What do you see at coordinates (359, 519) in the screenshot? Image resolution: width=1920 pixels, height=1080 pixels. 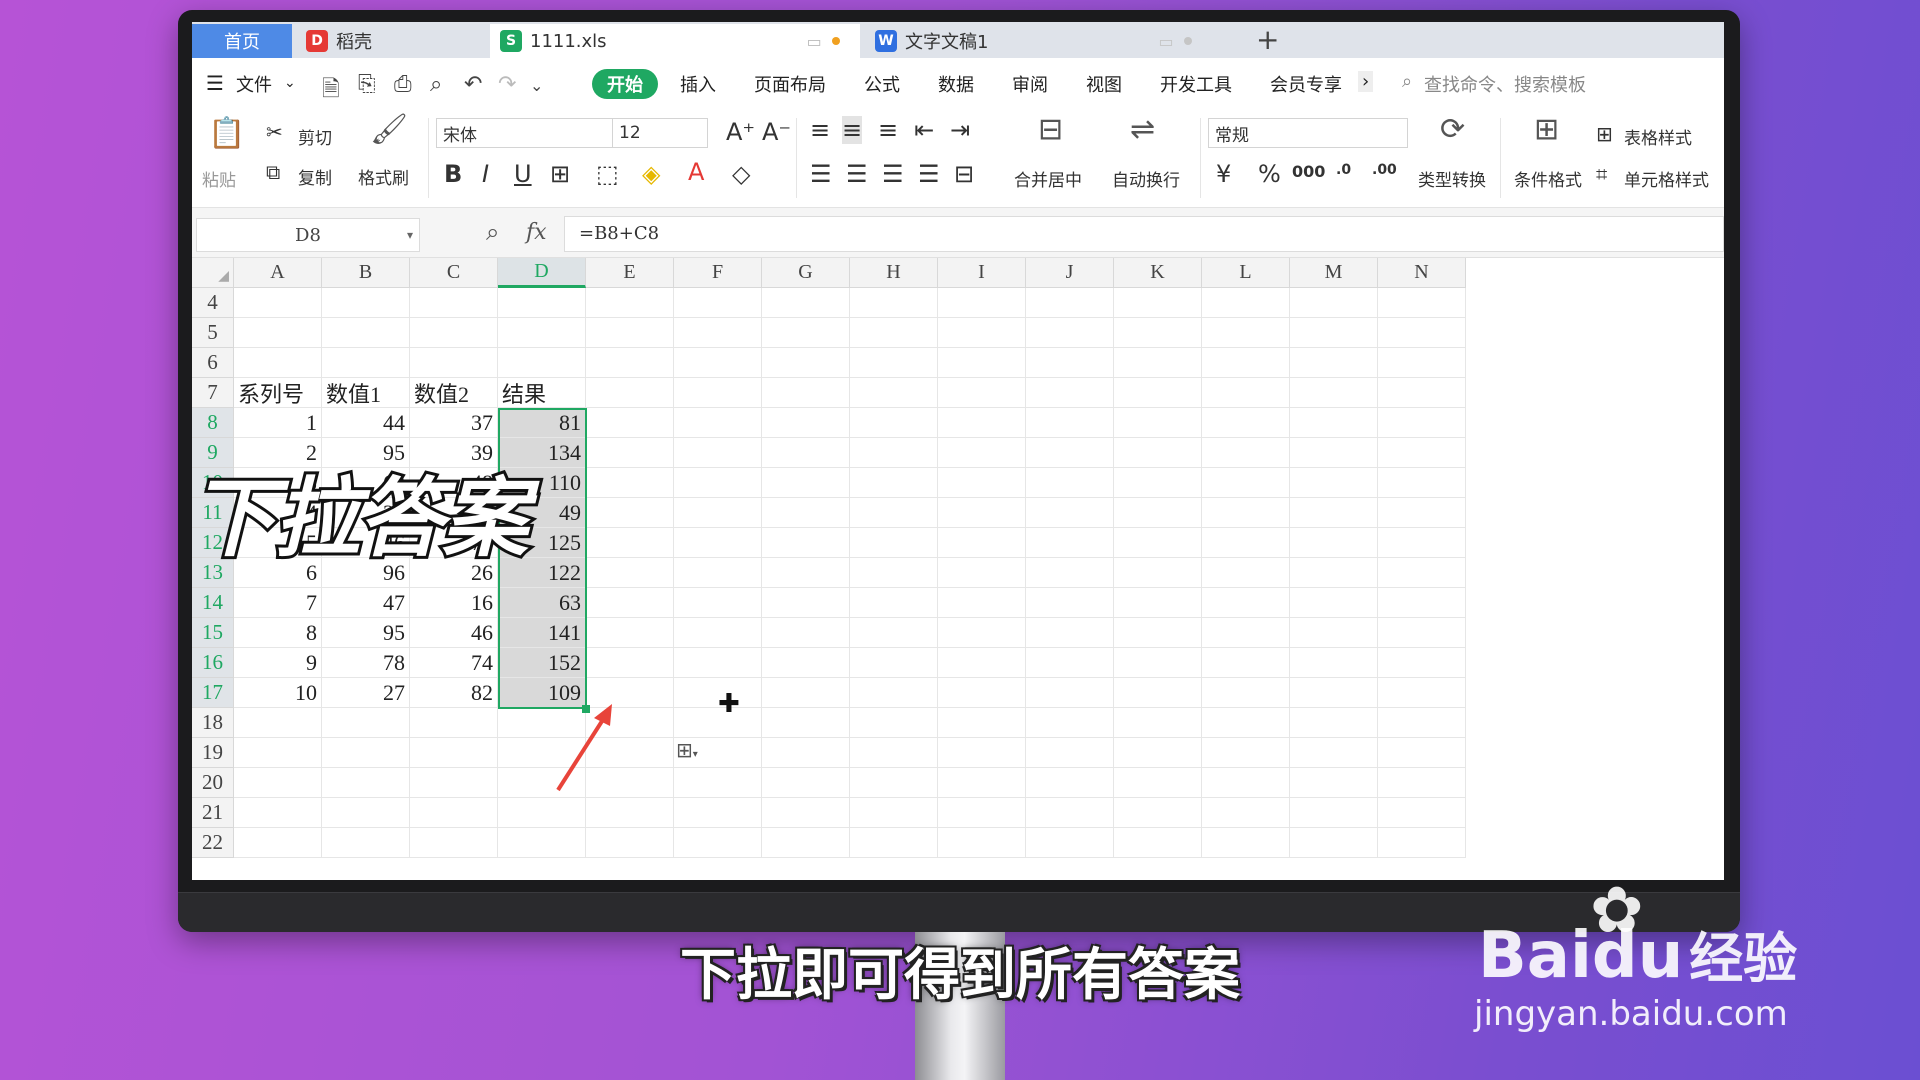 I see `overlay-title: 下拉答案` at bounding box center [359, 519].